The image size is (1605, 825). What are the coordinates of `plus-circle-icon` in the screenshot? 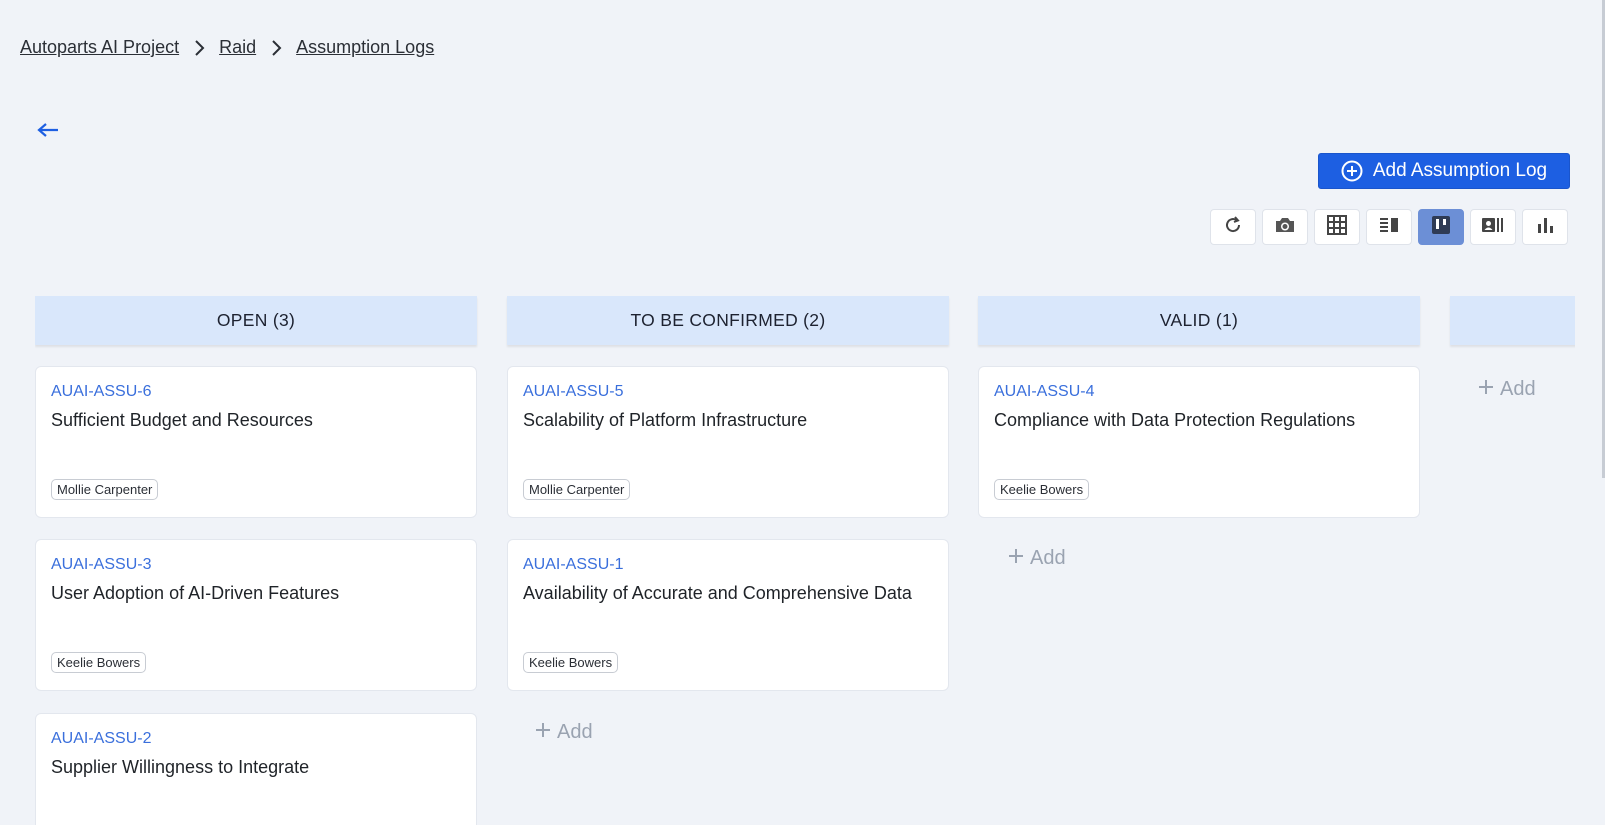 It's located at (1352, 171).